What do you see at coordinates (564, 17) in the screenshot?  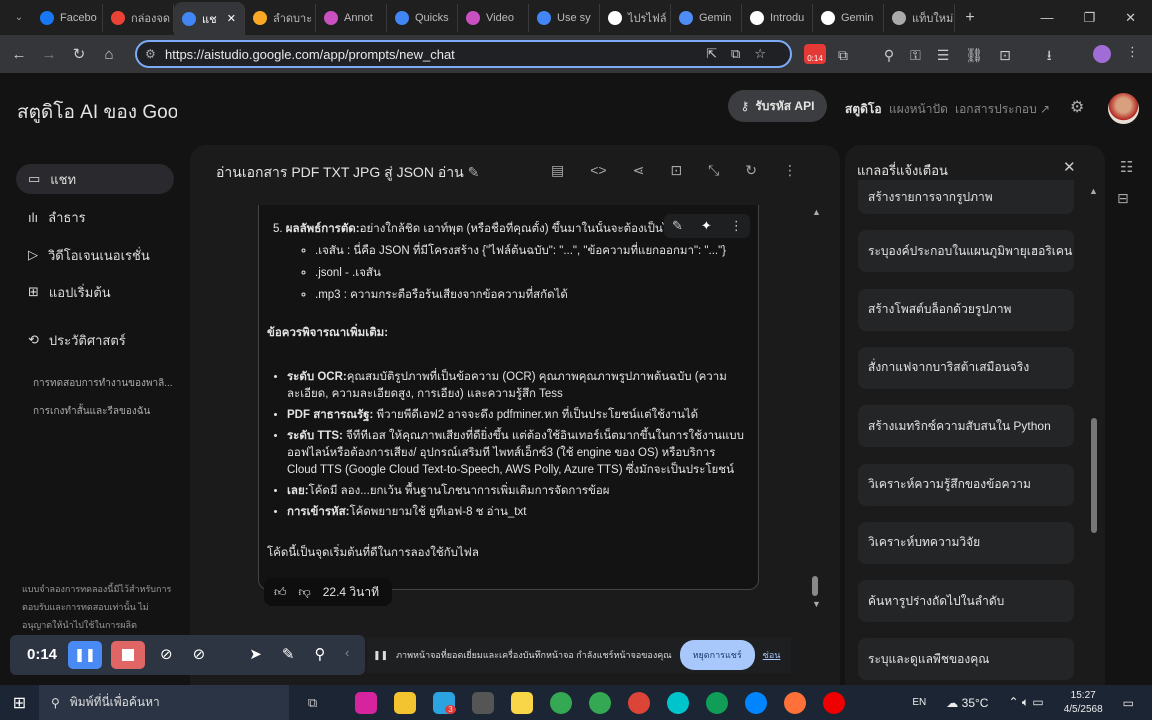 I see `browser-tab: Use sy` at bounding box center [564, 17].